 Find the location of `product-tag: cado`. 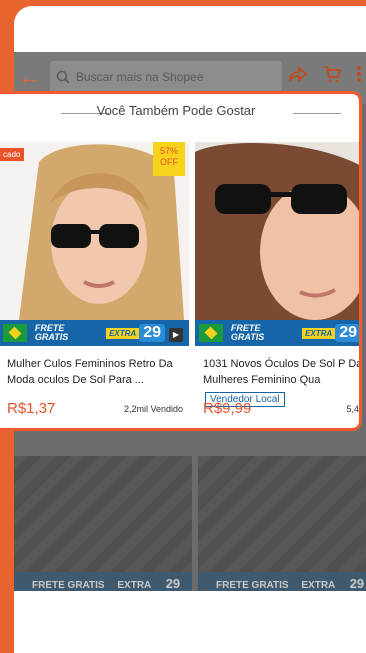

product-tag: cado is located at coordinates (12, 154).